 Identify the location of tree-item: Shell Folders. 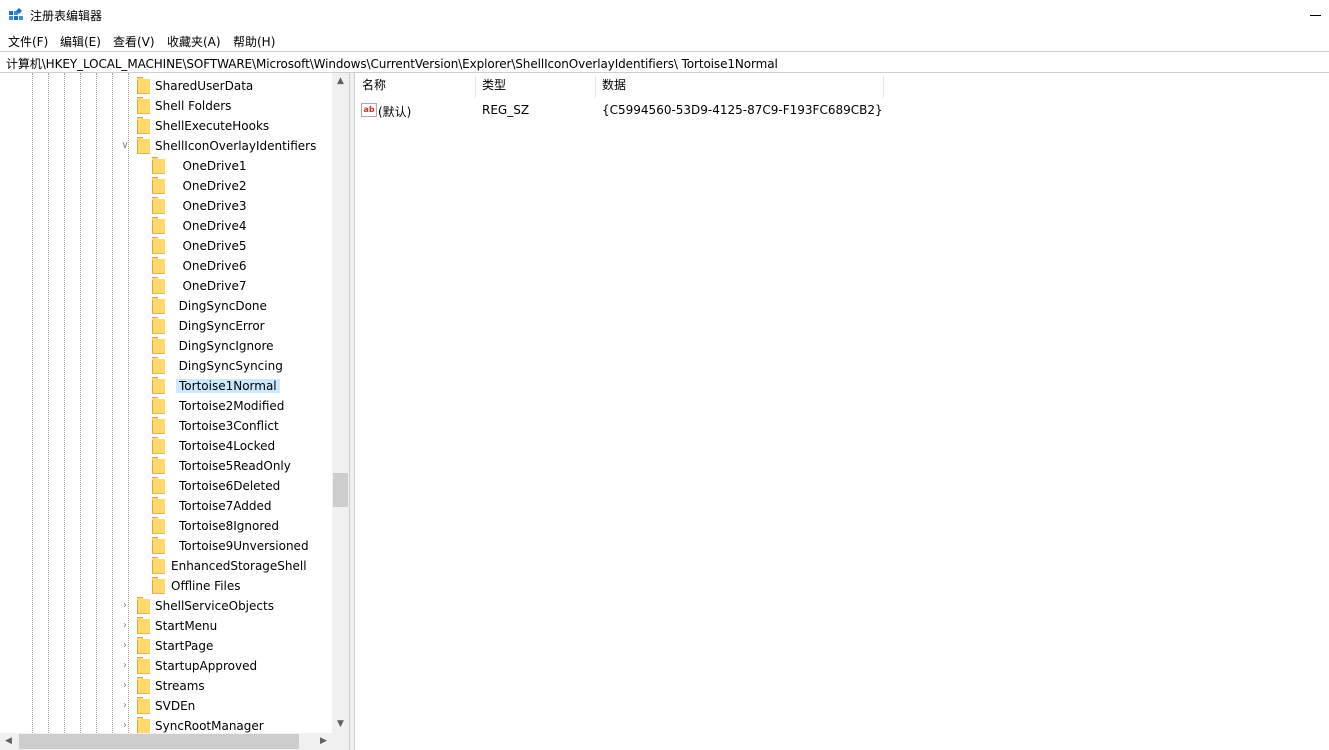
(165, 106).